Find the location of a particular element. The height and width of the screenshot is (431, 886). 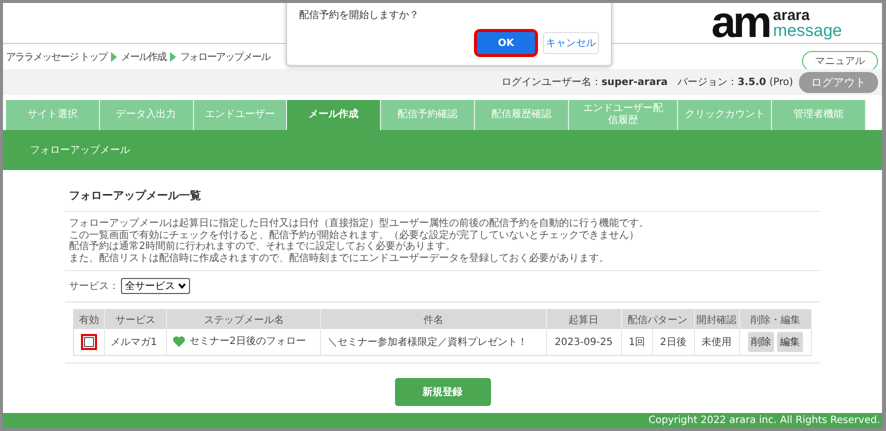

nav-tab: クリックカウント is located at coordinates (725, 115).